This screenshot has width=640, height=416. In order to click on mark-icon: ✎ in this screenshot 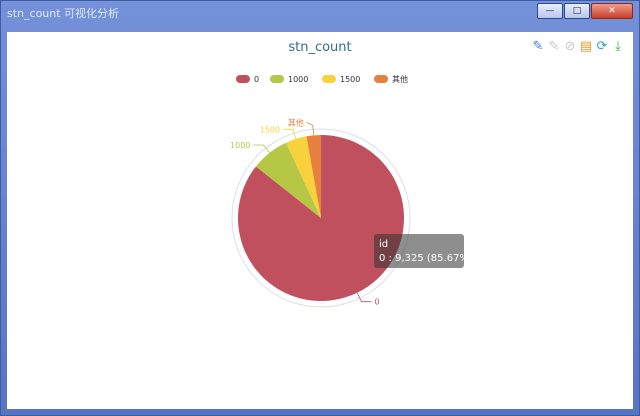, I will do `click(538, 47)`.